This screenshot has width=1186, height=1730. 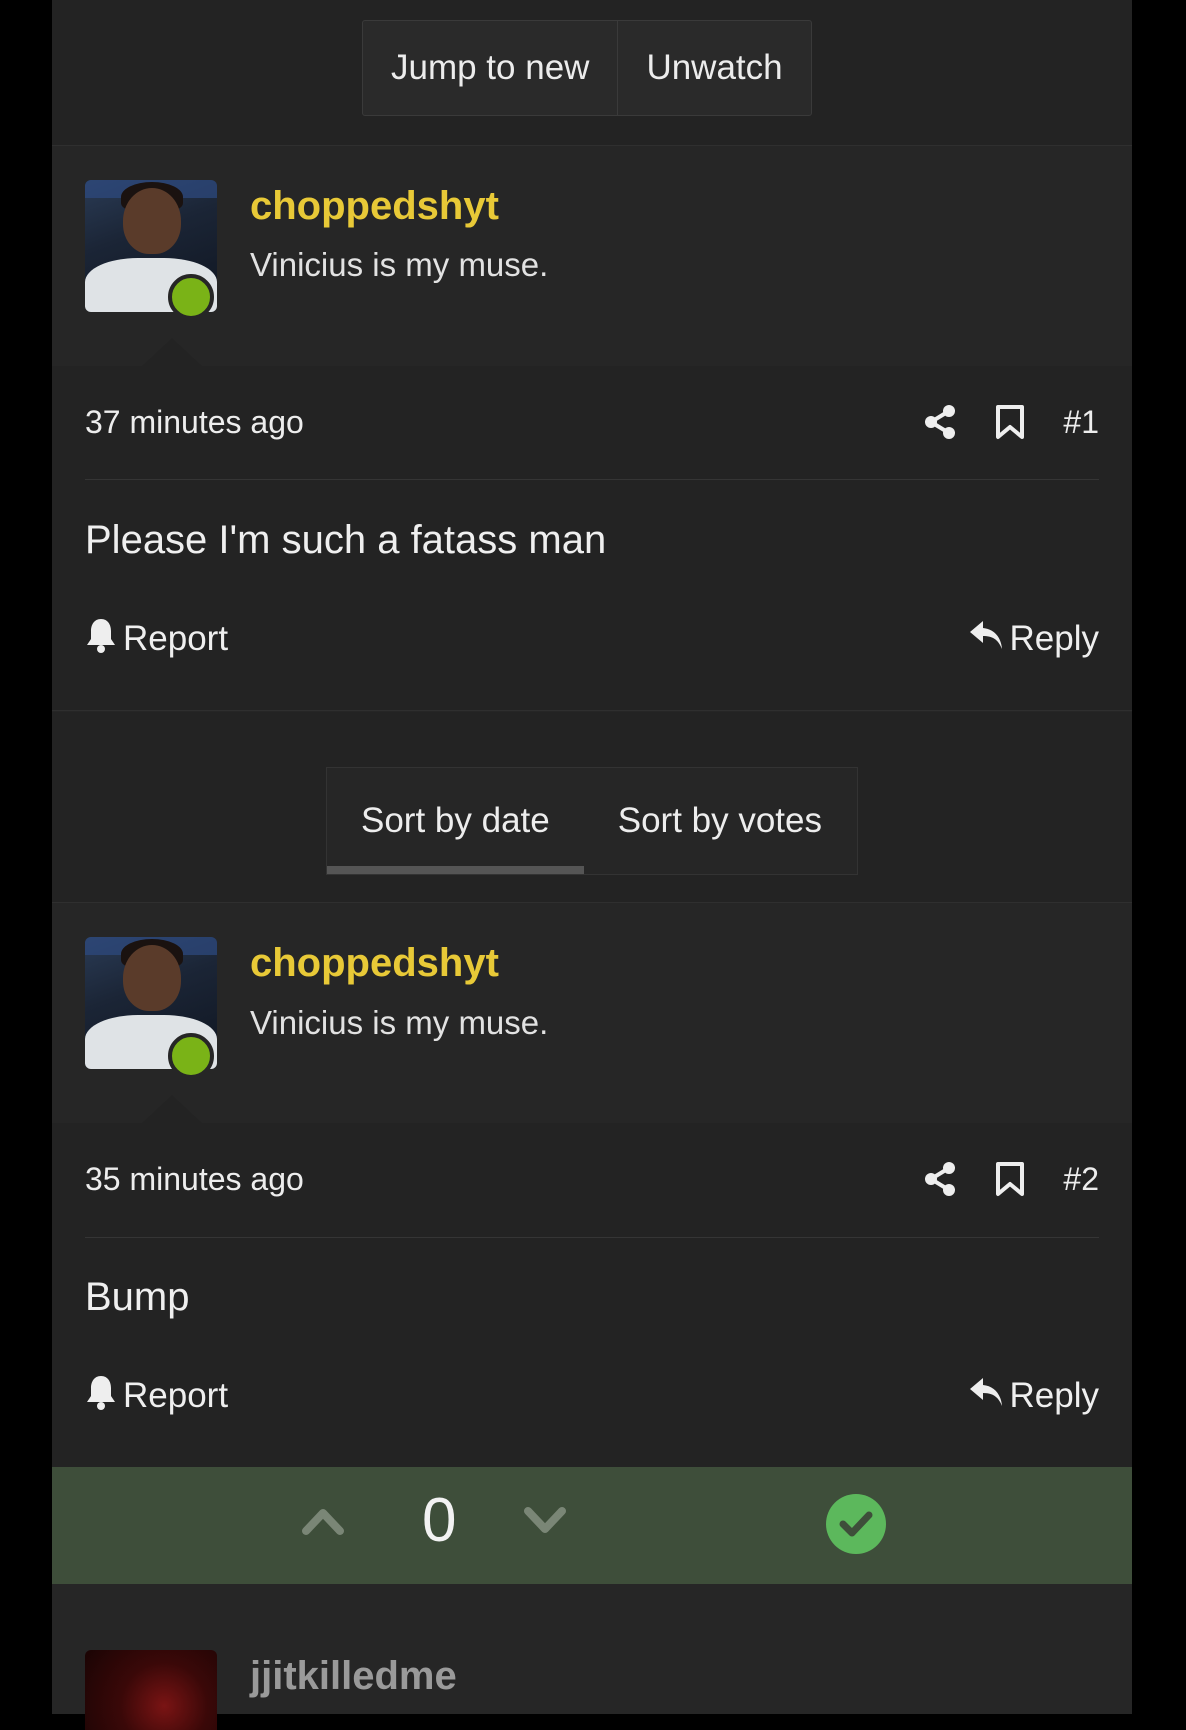 I want to click on vote-count: 0, so click(x=439, y=1520).